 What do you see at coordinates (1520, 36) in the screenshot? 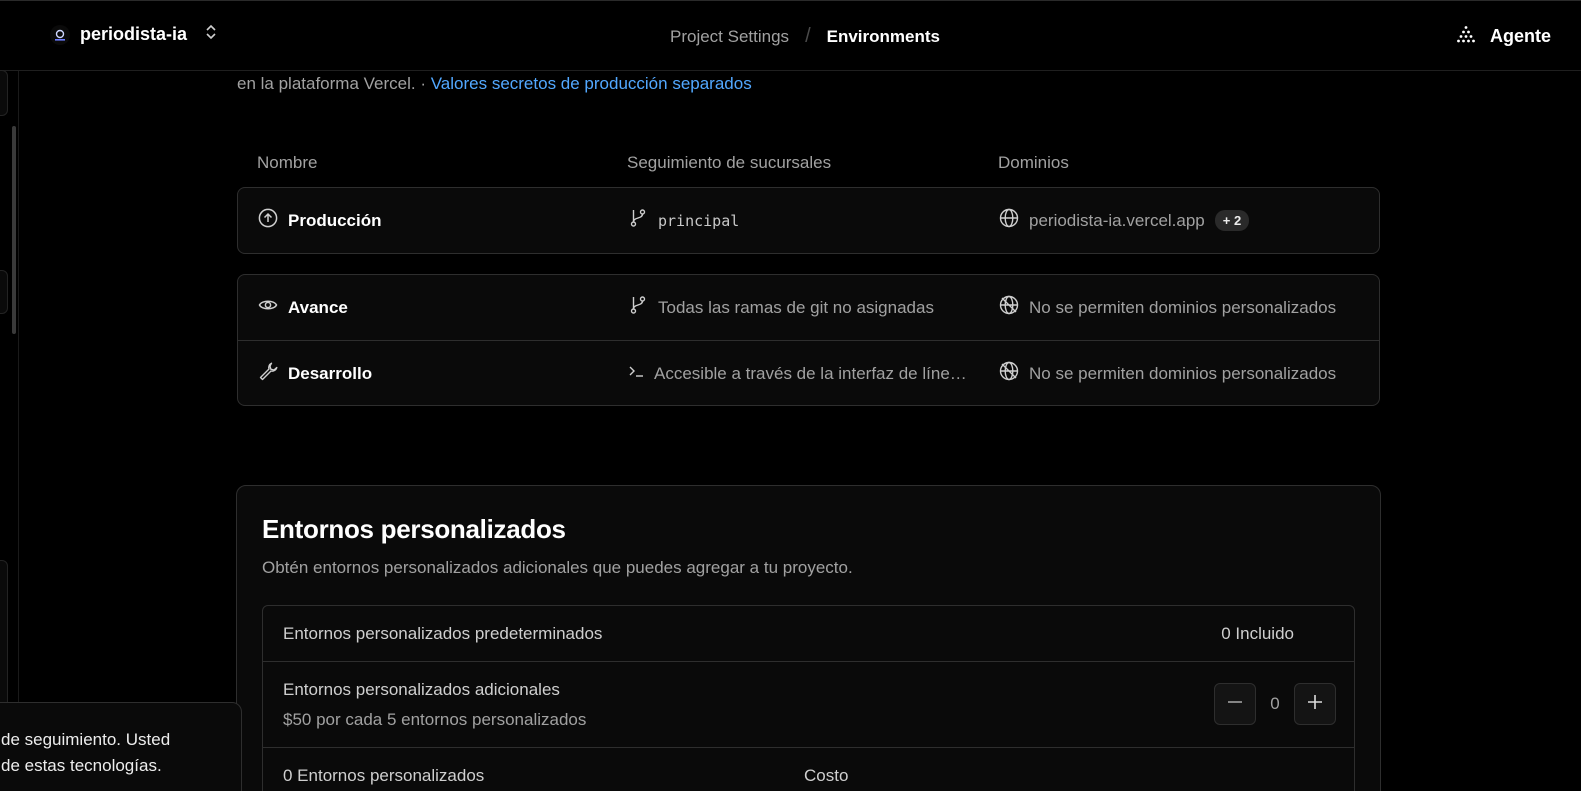
I see `agent-label: Agente` at bounding box center [1520, 36].